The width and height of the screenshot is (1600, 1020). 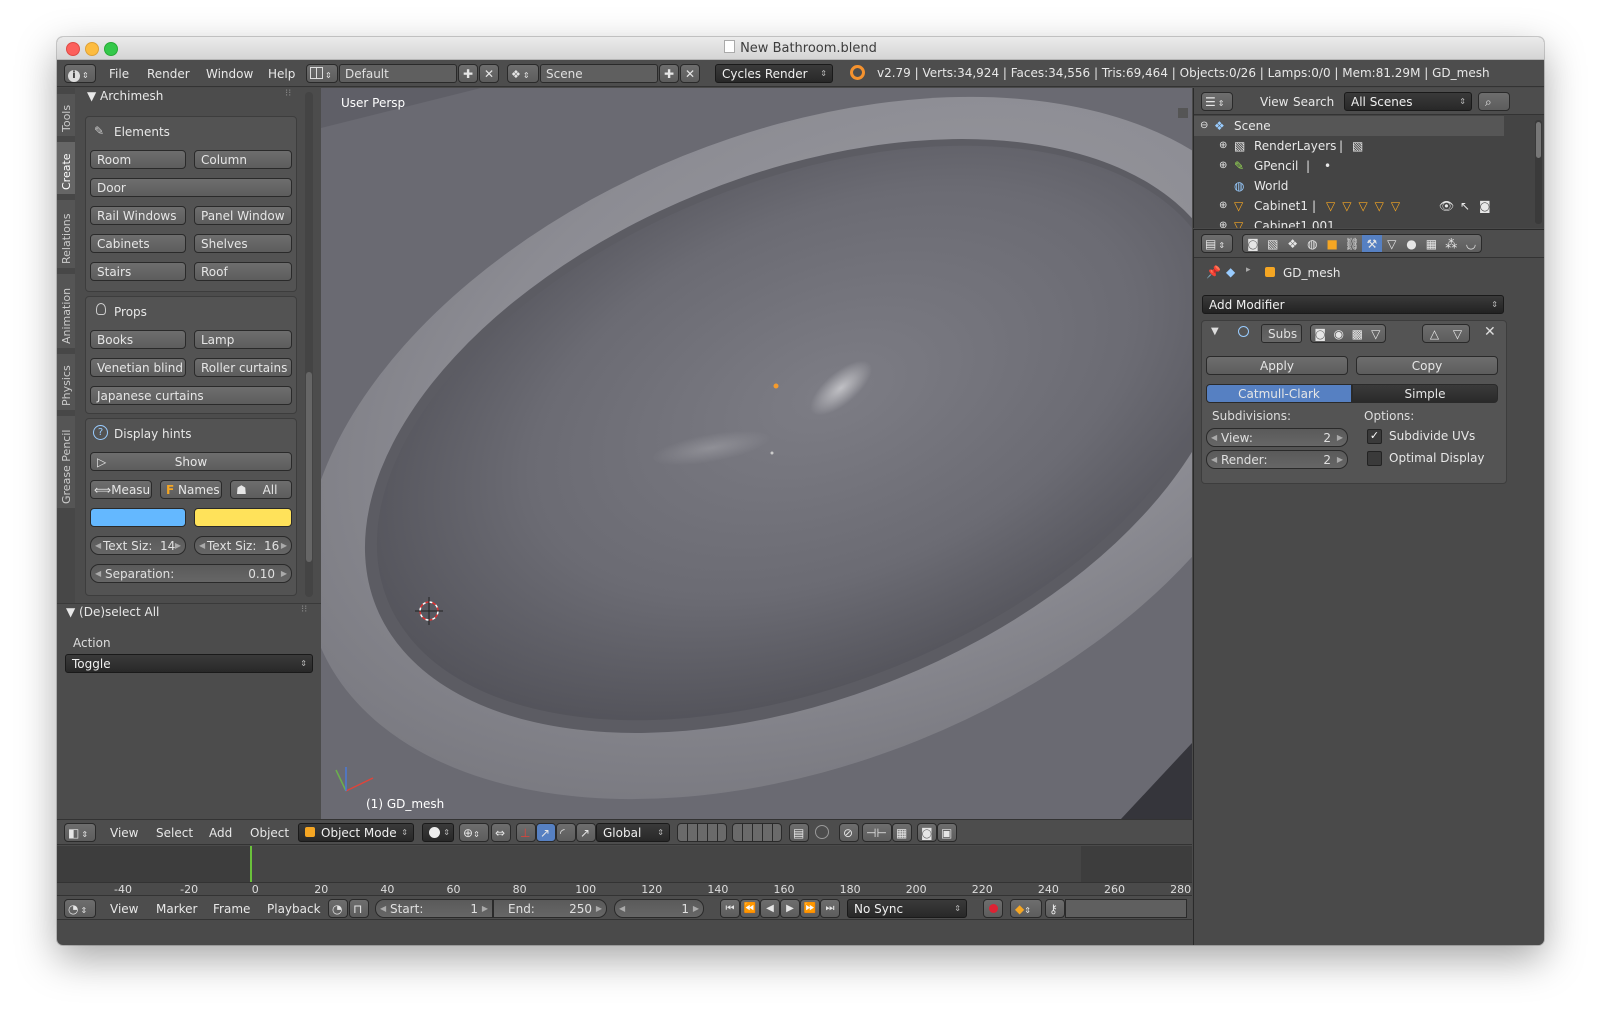 I want to click on separation-field: ◀ Separation: 0.10 ▶, so click(x=191, y=573).